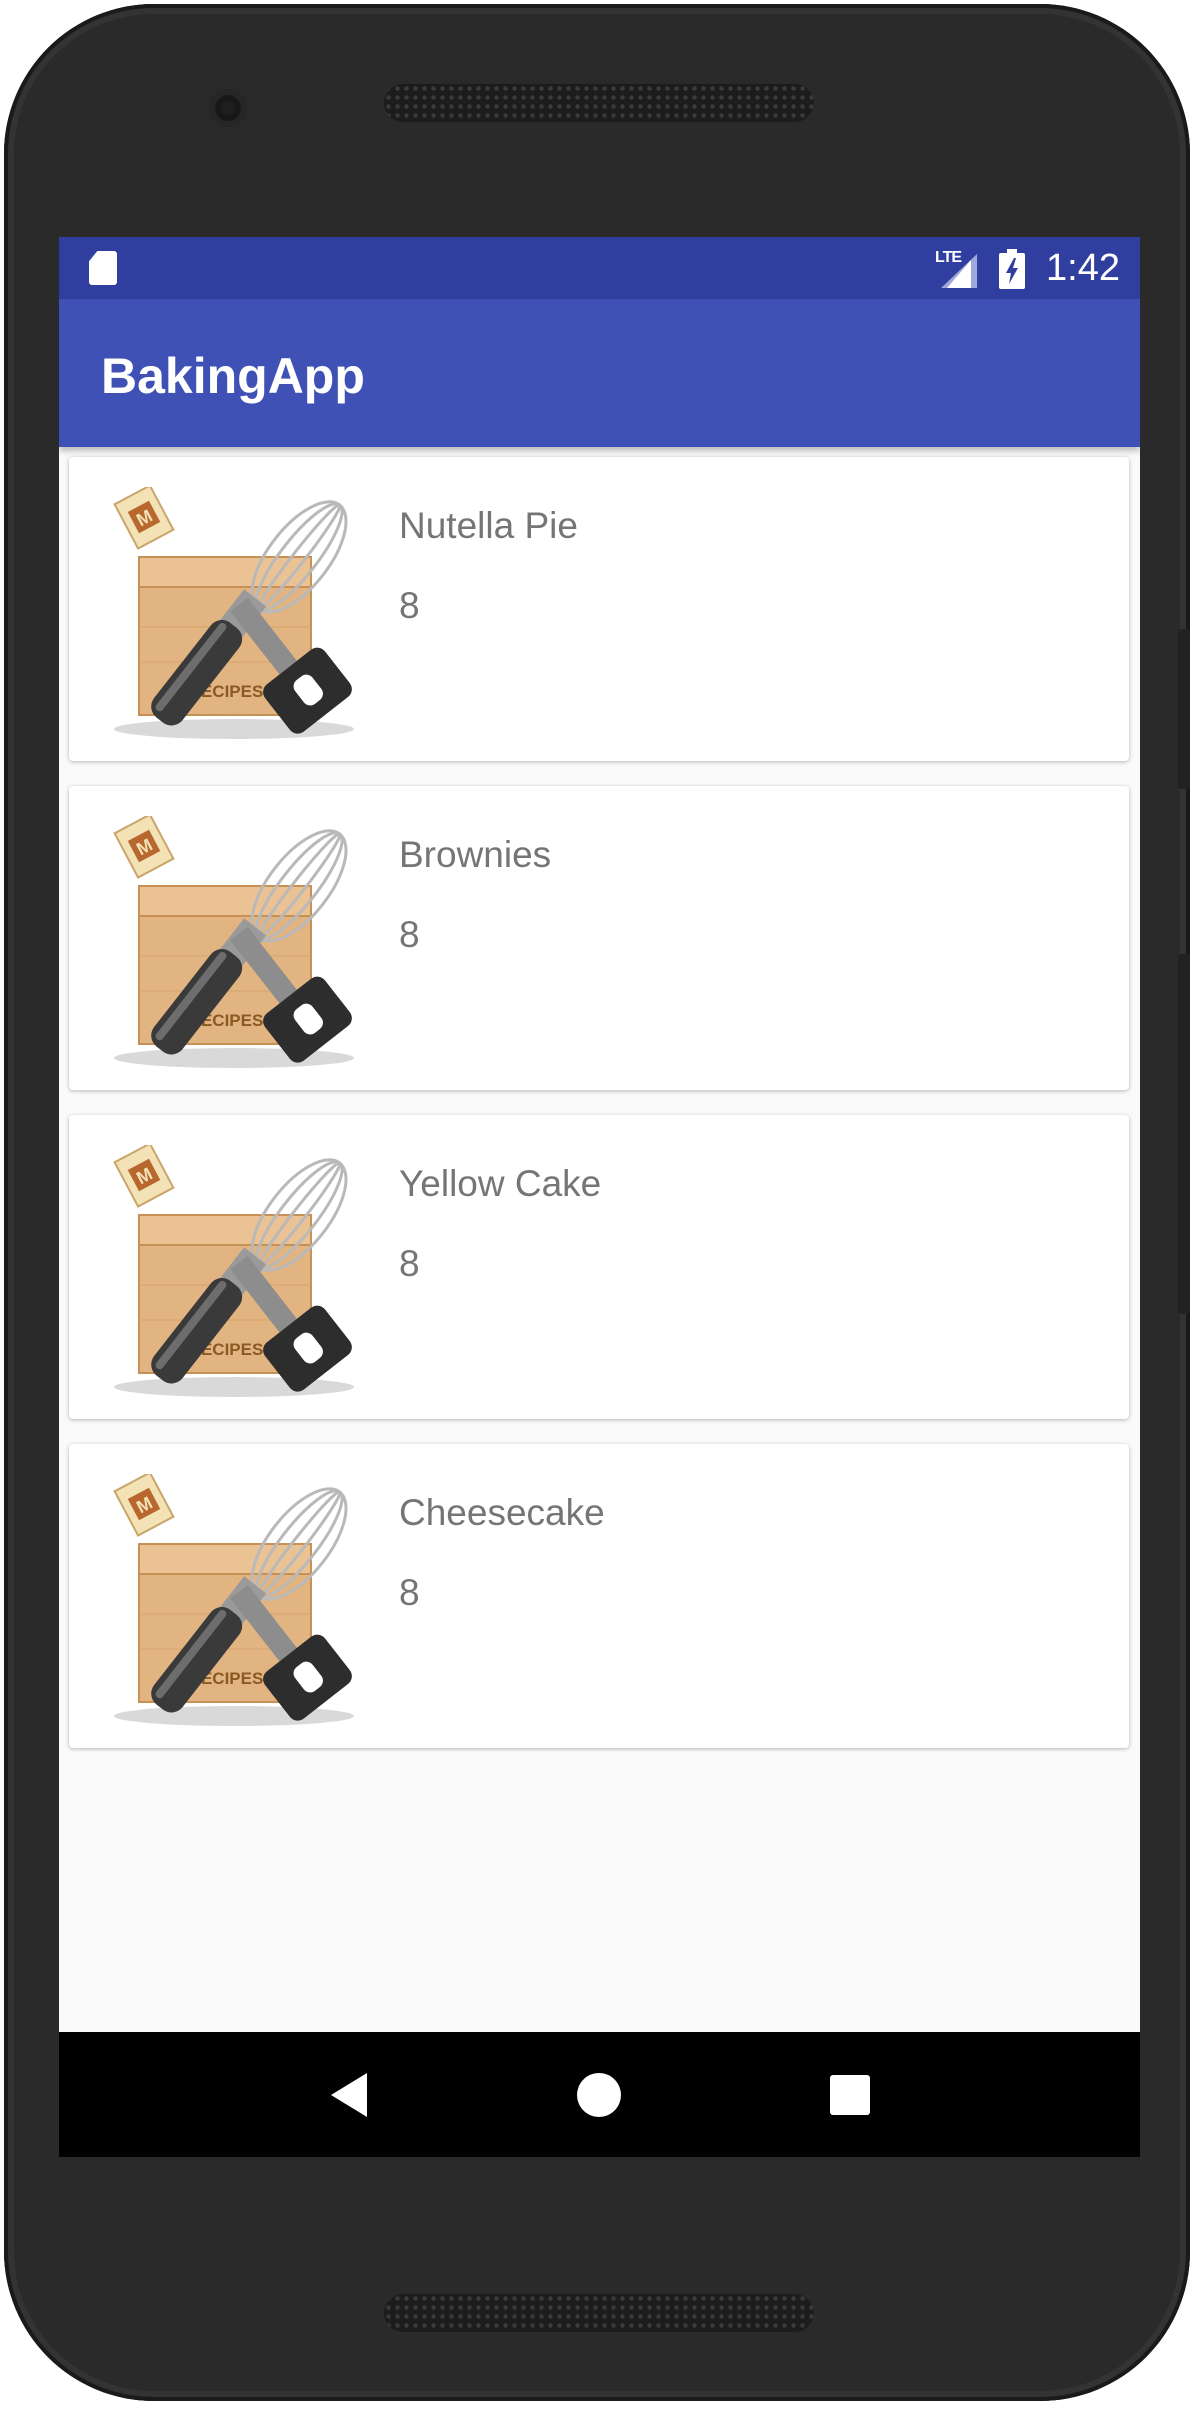 This screenshot has height=2409, width=1198. I want to click on front-camera, so click(228, 108).